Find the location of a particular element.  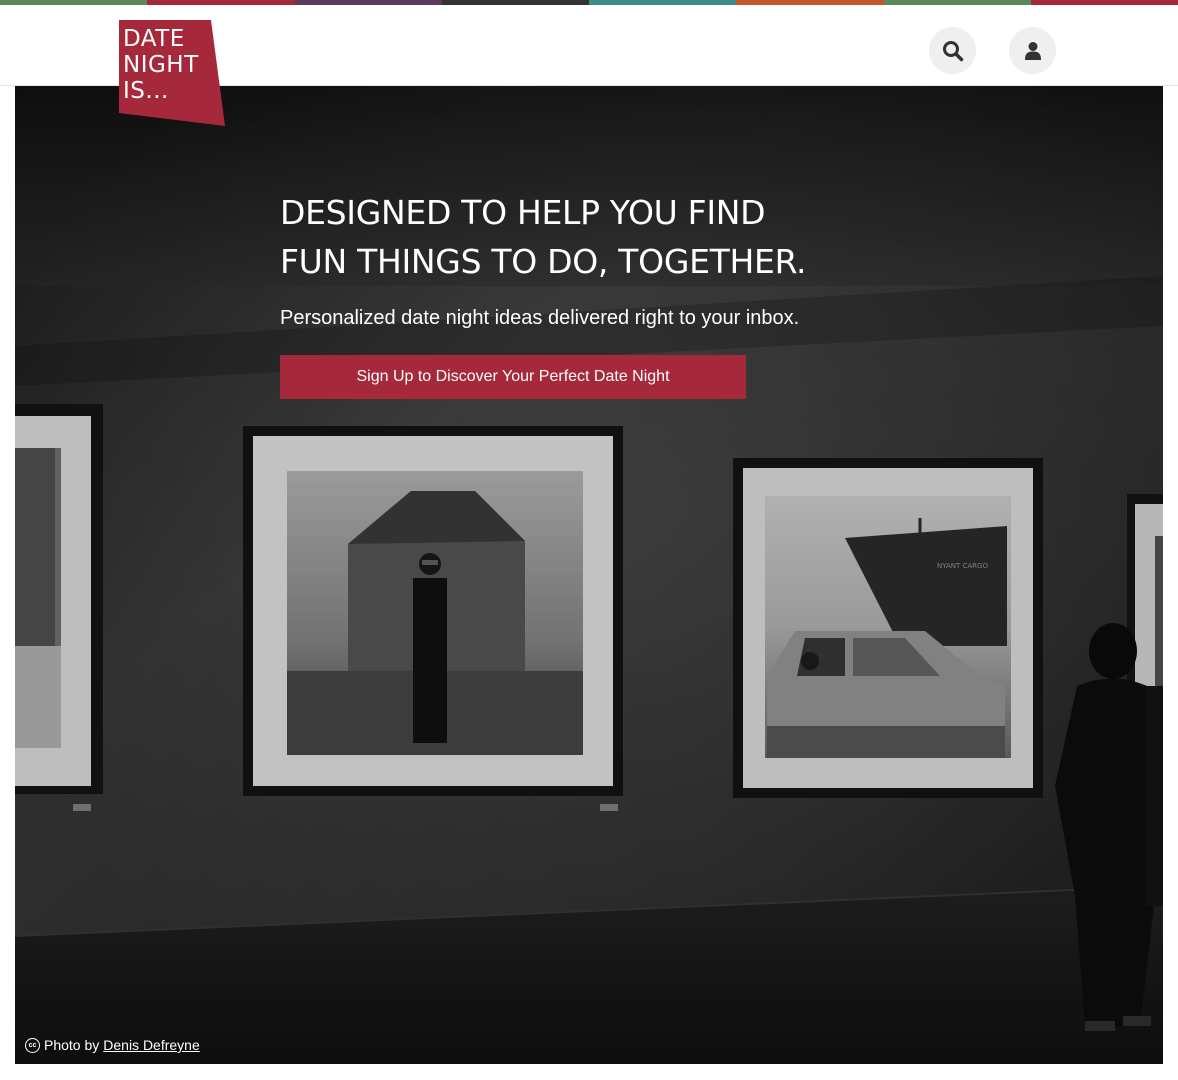

hero-title-line-1: DESIGNED TO HELP YOU FIND is located at coordinates (523, 212).